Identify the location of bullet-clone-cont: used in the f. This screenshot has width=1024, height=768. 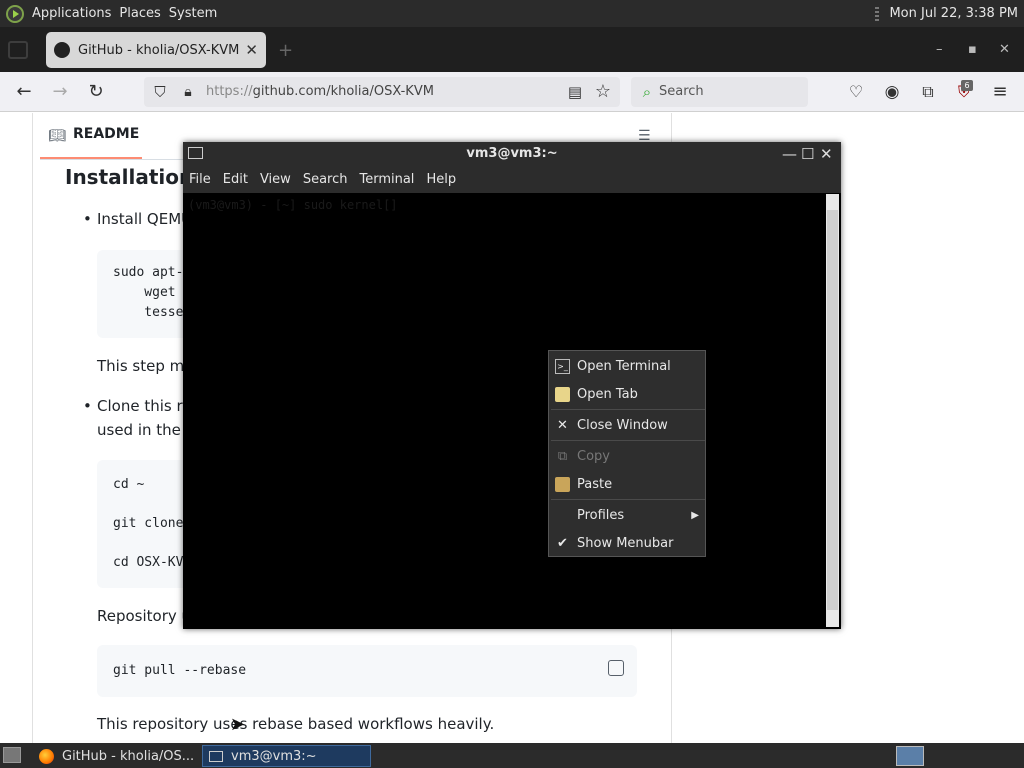
(144, 430).